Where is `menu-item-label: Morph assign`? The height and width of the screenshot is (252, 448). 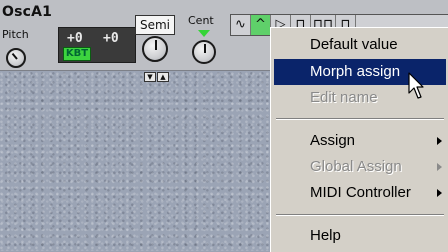 menu-item-label: Morph assign is located at coordinates (355, 71).